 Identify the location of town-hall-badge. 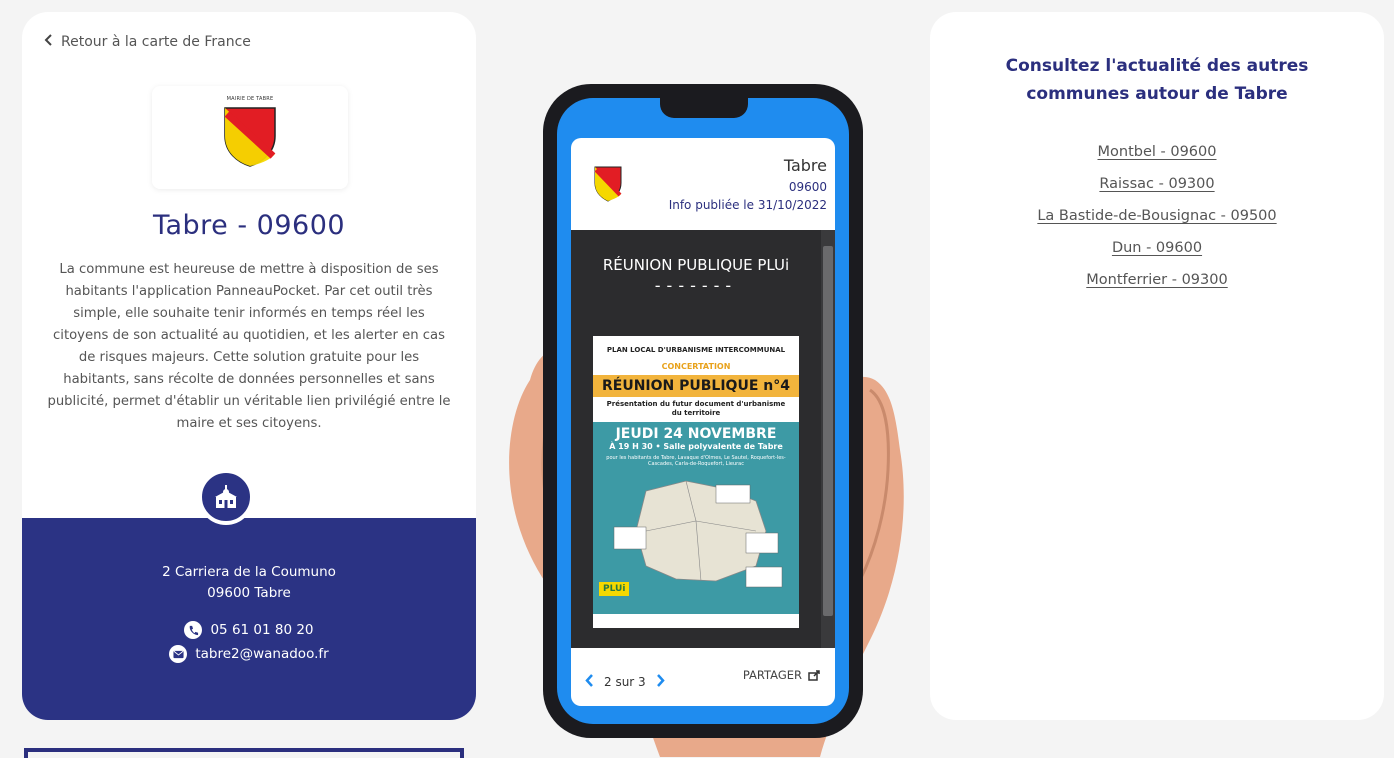
(226, 497).